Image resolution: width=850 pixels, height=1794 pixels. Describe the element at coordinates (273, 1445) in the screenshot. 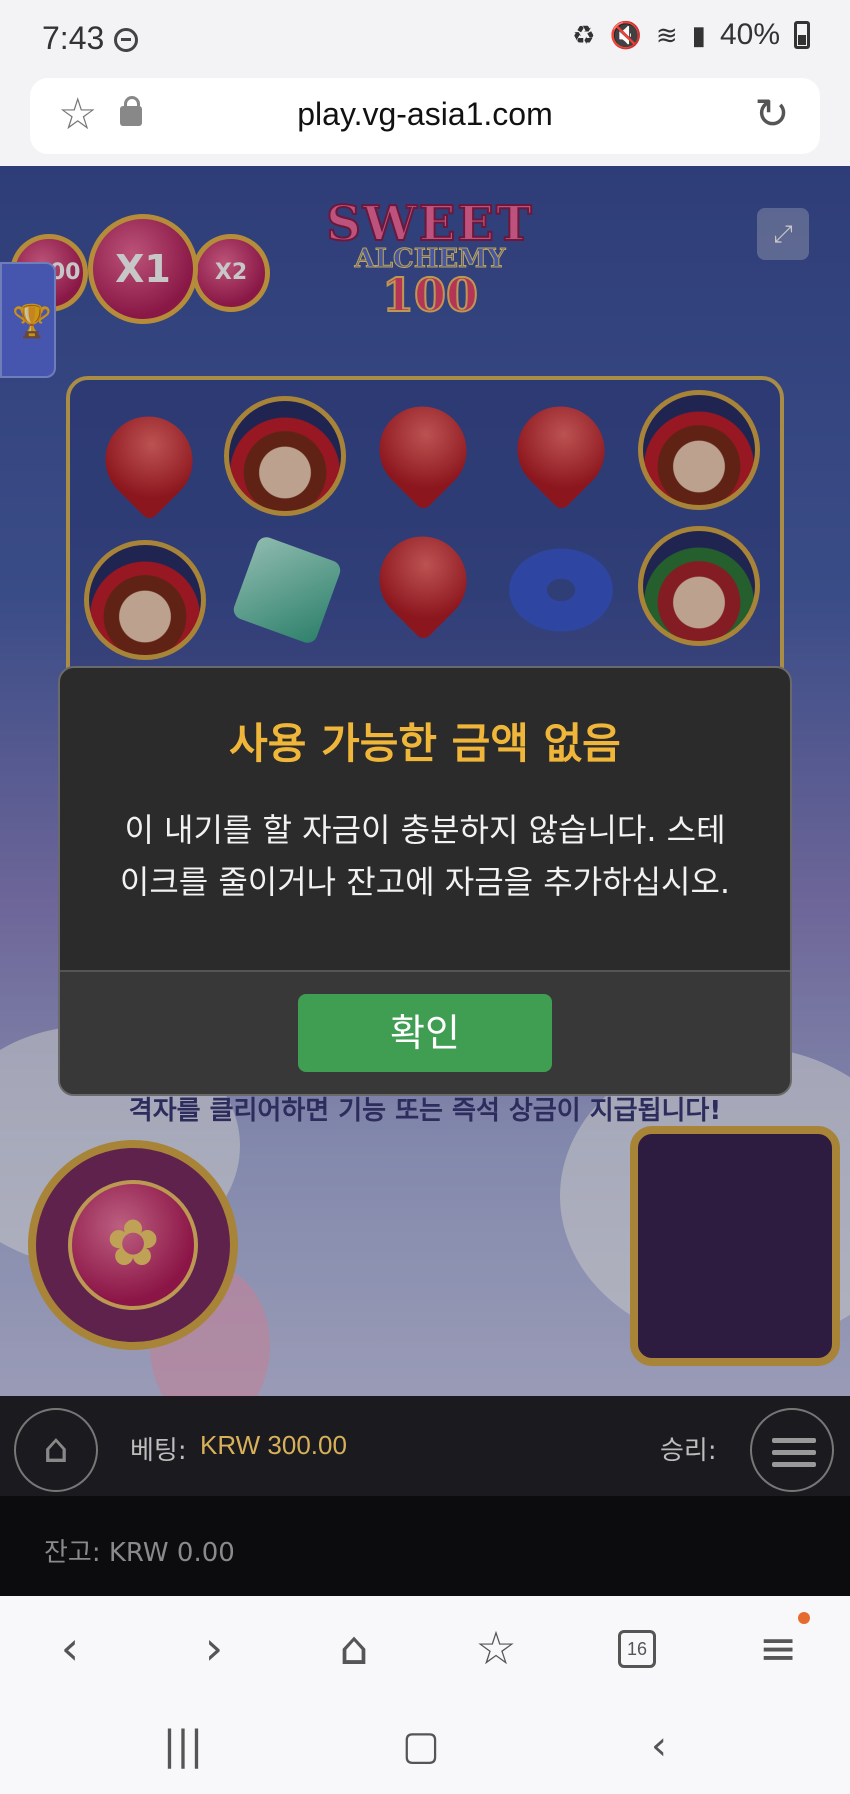

I see `bet-value: KRW 300.00` at that location.